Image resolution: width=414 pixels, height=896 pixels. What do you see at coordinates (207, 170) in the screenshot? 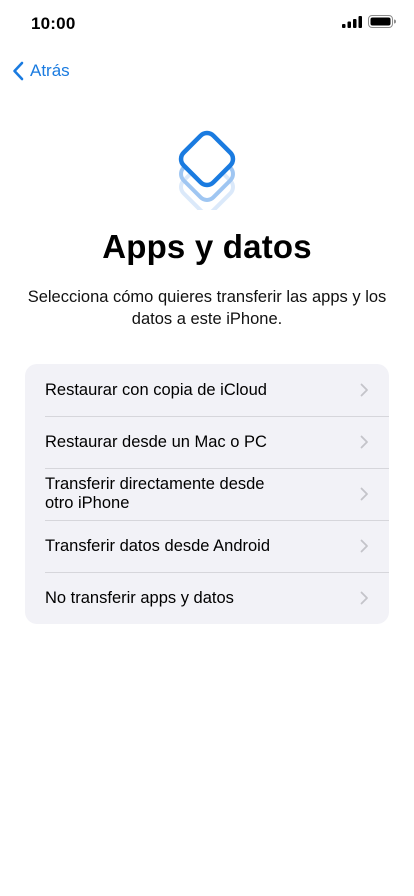
I see `stacked-layers-icon` at bounding box center [207, 170].